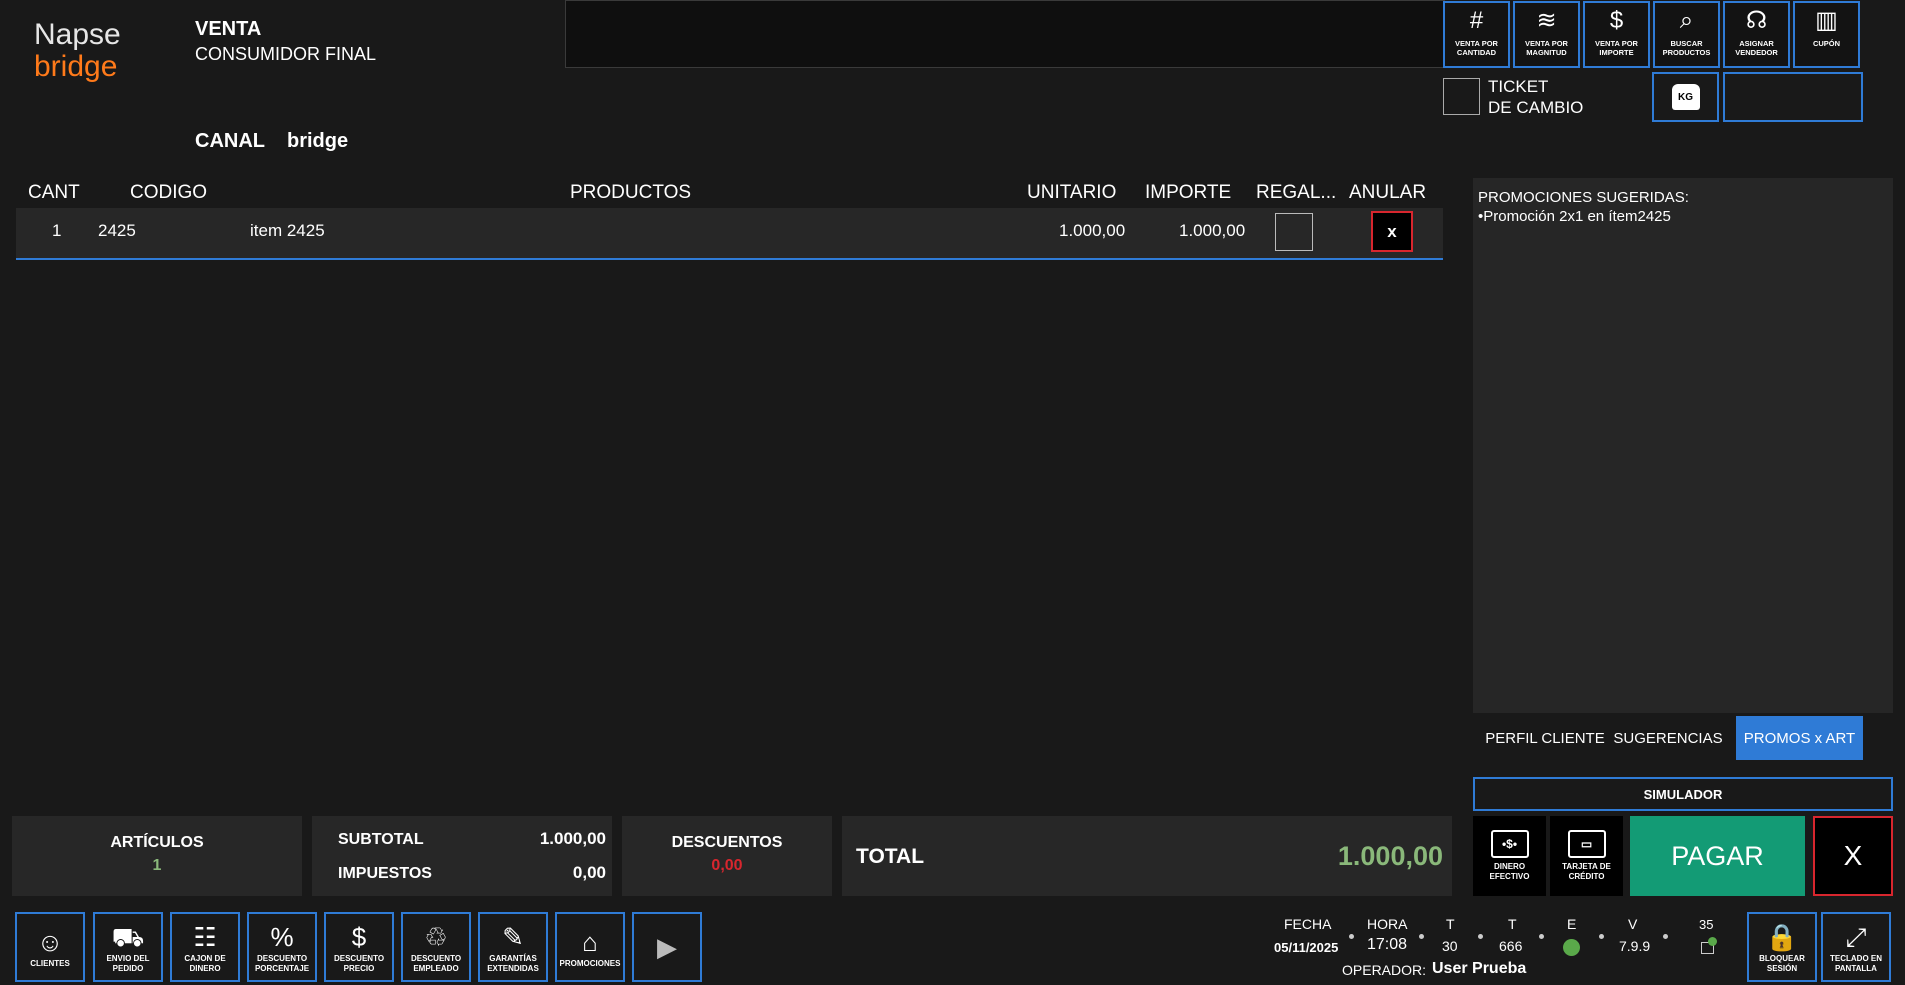  I want to click on button-label: ENVIO DEL PEDIDO, so click(128, 963).